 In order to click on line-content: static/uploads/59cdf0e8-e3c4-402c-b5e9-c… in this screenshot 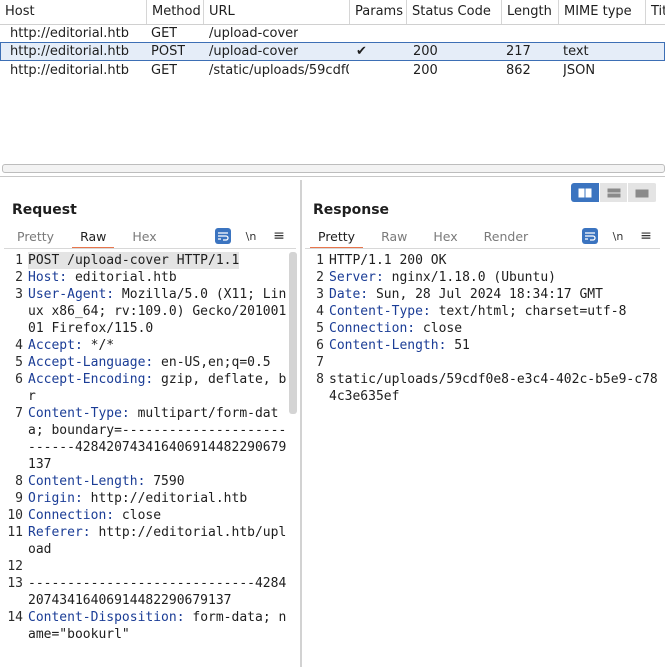, I will do `click(494, 388)`.